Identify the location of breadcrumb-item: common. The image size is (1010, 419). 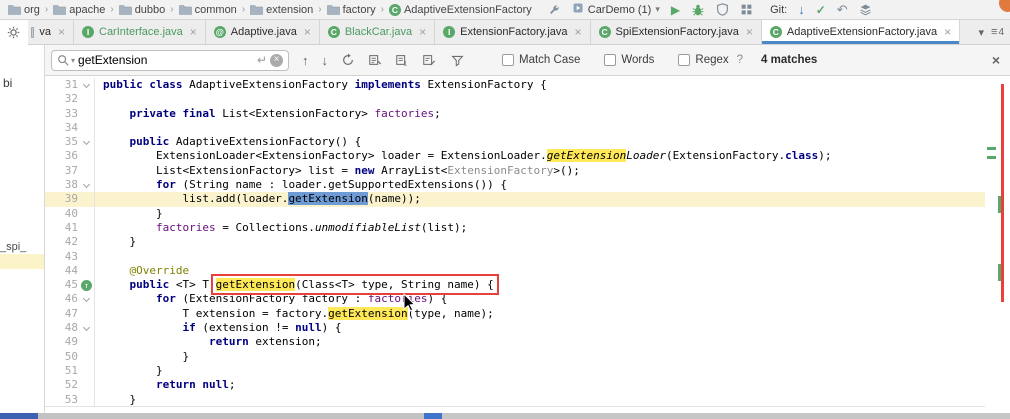
(207, 10).